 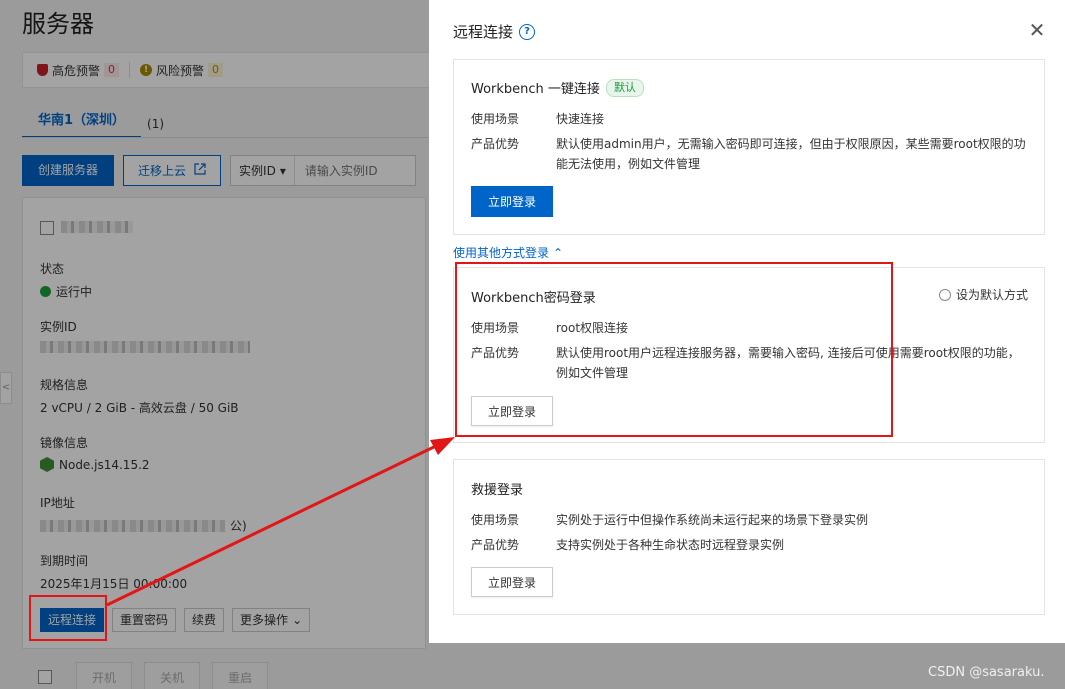 What do you see at coordinates (501, 253) in the screenshot?
I see `other-methods-label: 使用其他方式登录` at bounding box center [501, 253].